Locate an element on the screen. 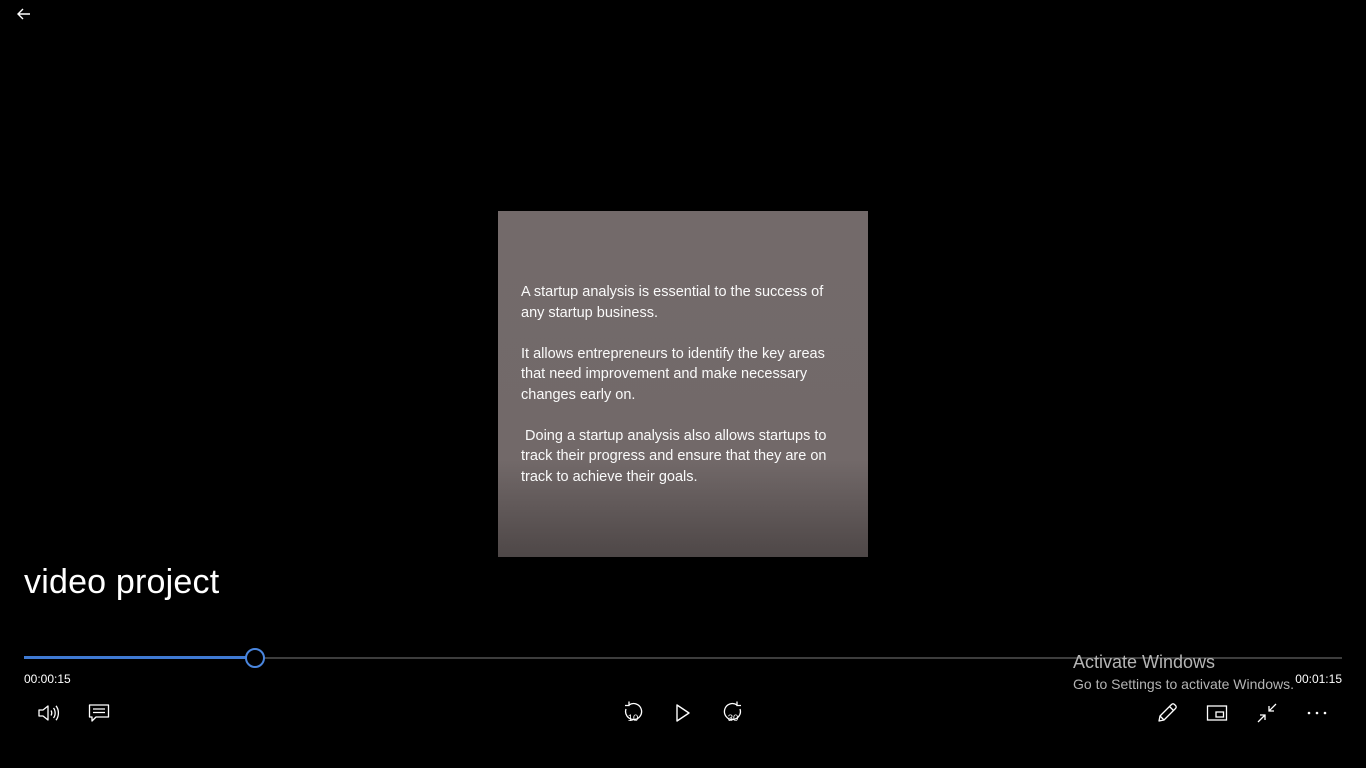  mini-view-icon is located at coordinates (1217, 713).